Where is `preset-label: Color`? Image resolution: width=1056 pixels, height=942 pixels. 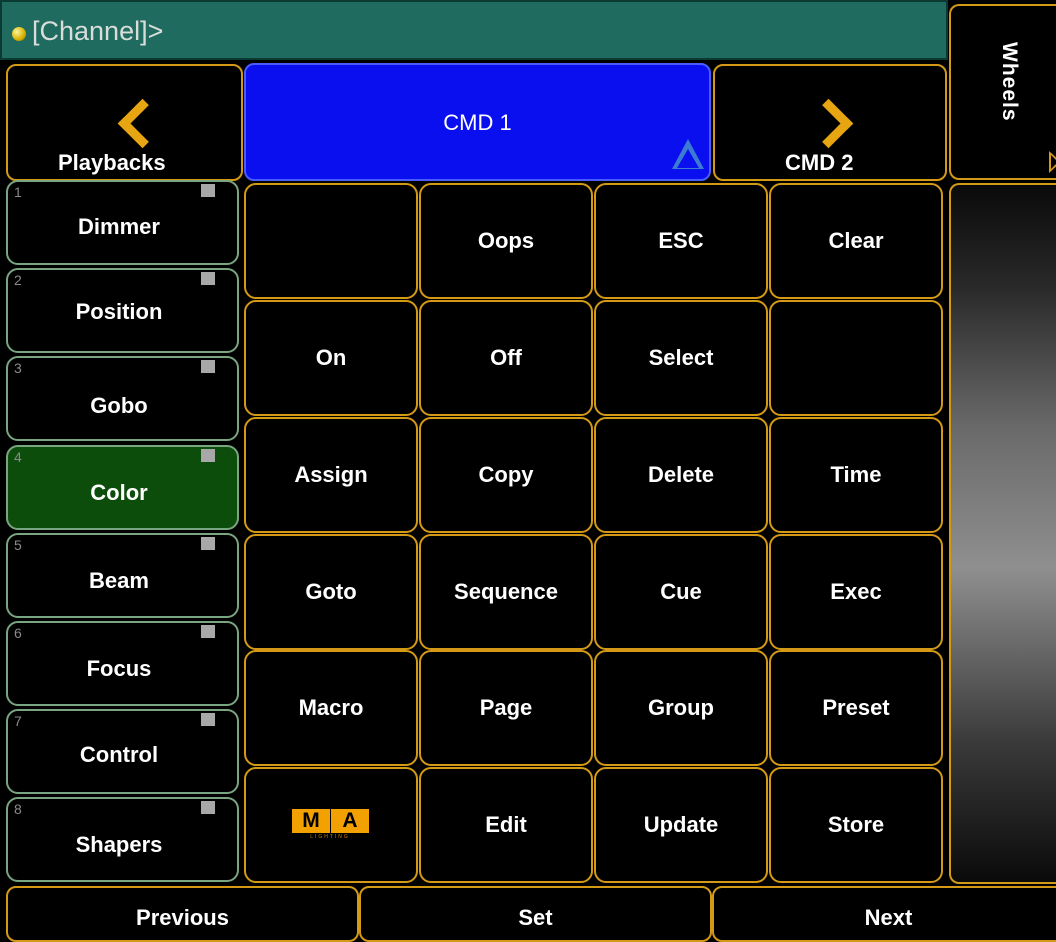 preset-label: Color is located at coordinates (119, 492).